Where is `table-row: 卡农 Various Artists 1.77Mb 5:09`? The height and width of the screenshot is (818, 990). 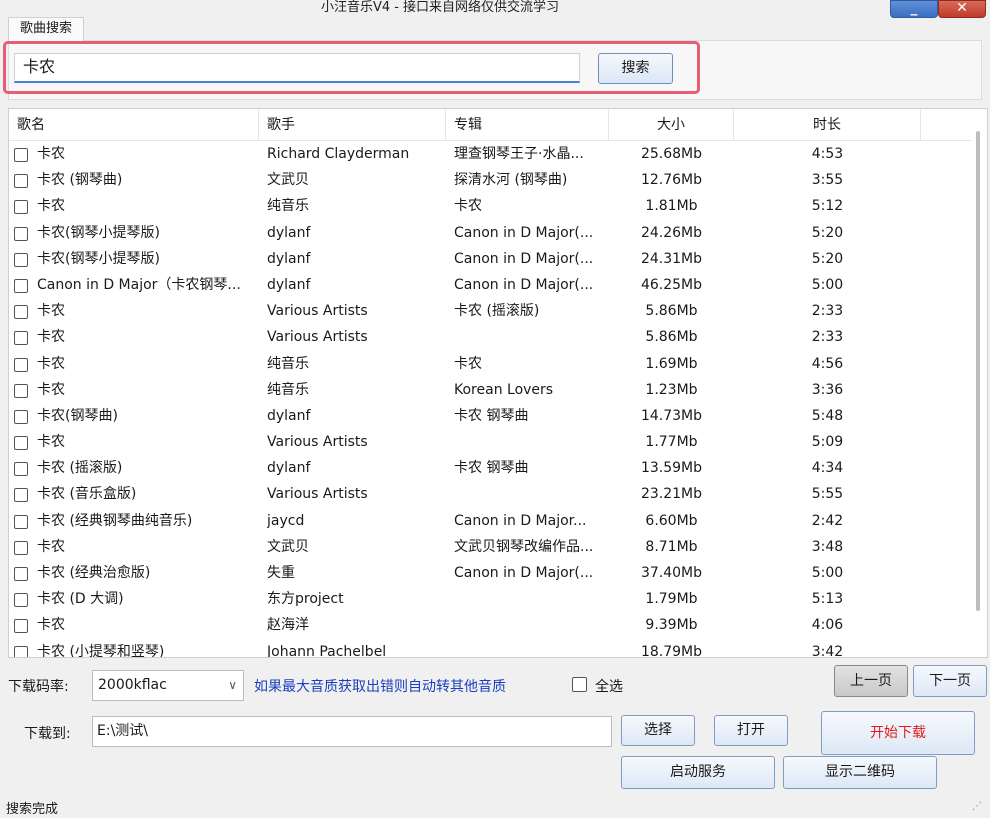
table-row: 卡农 Various Artists 1.77Mb 5:09 is located at coordinates (489, 442).